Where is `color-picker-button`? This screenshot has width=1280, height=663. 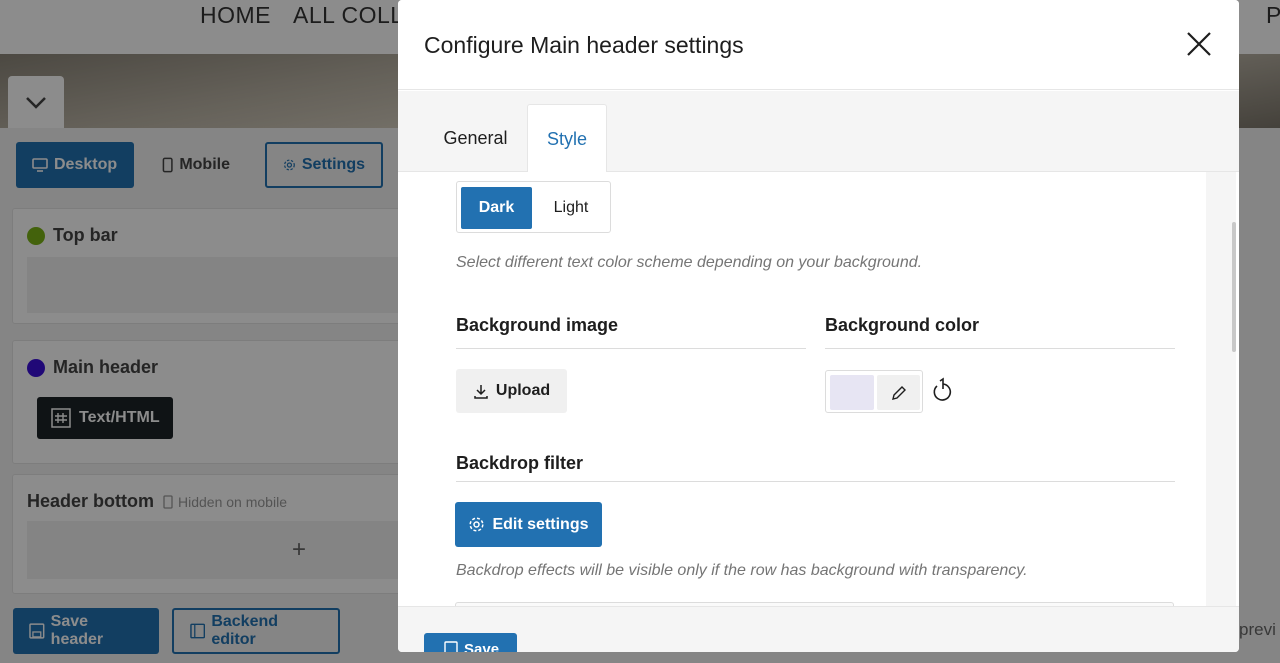
color-picker-button is located at coordinates (898, 392).